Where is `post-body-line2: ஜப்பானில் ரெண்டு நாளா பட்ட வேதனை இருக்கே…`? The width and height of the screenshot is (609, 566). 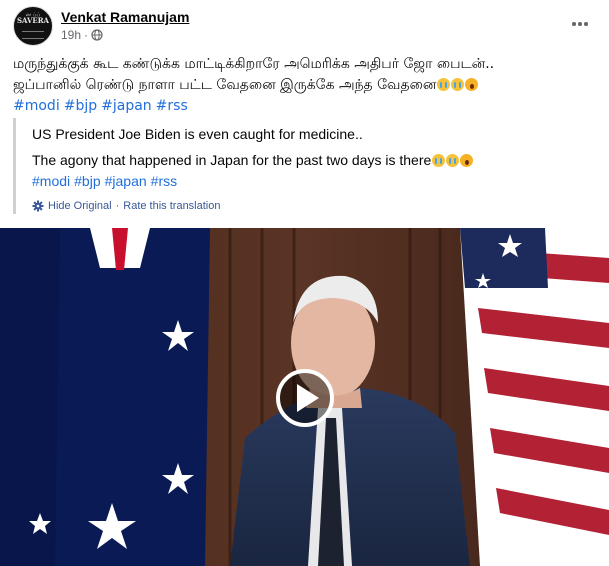
post-body-line2: ஜப்பானில் ரெண்டு நாளா பட்ட வேதனை இருக்கே… is located at coordinates (305, 85).